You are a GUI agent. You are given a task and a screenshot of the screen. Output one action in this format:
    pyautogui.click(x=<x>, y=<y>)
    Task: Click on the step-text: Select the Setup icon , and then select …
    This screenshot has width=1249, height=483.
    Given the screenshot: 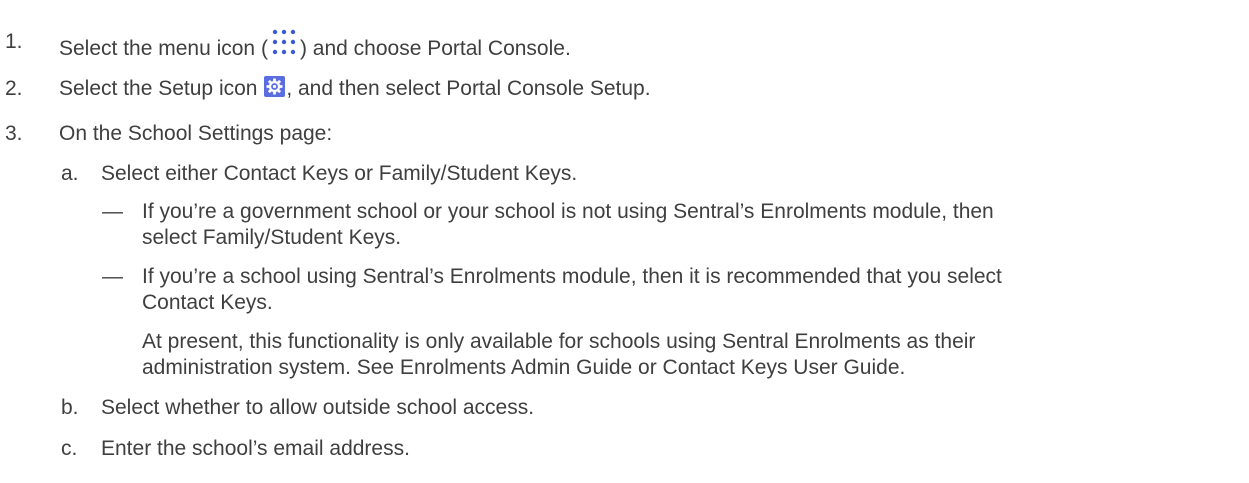 What is the action you would take?
    pyautogui.click(x=355, y=89)
    